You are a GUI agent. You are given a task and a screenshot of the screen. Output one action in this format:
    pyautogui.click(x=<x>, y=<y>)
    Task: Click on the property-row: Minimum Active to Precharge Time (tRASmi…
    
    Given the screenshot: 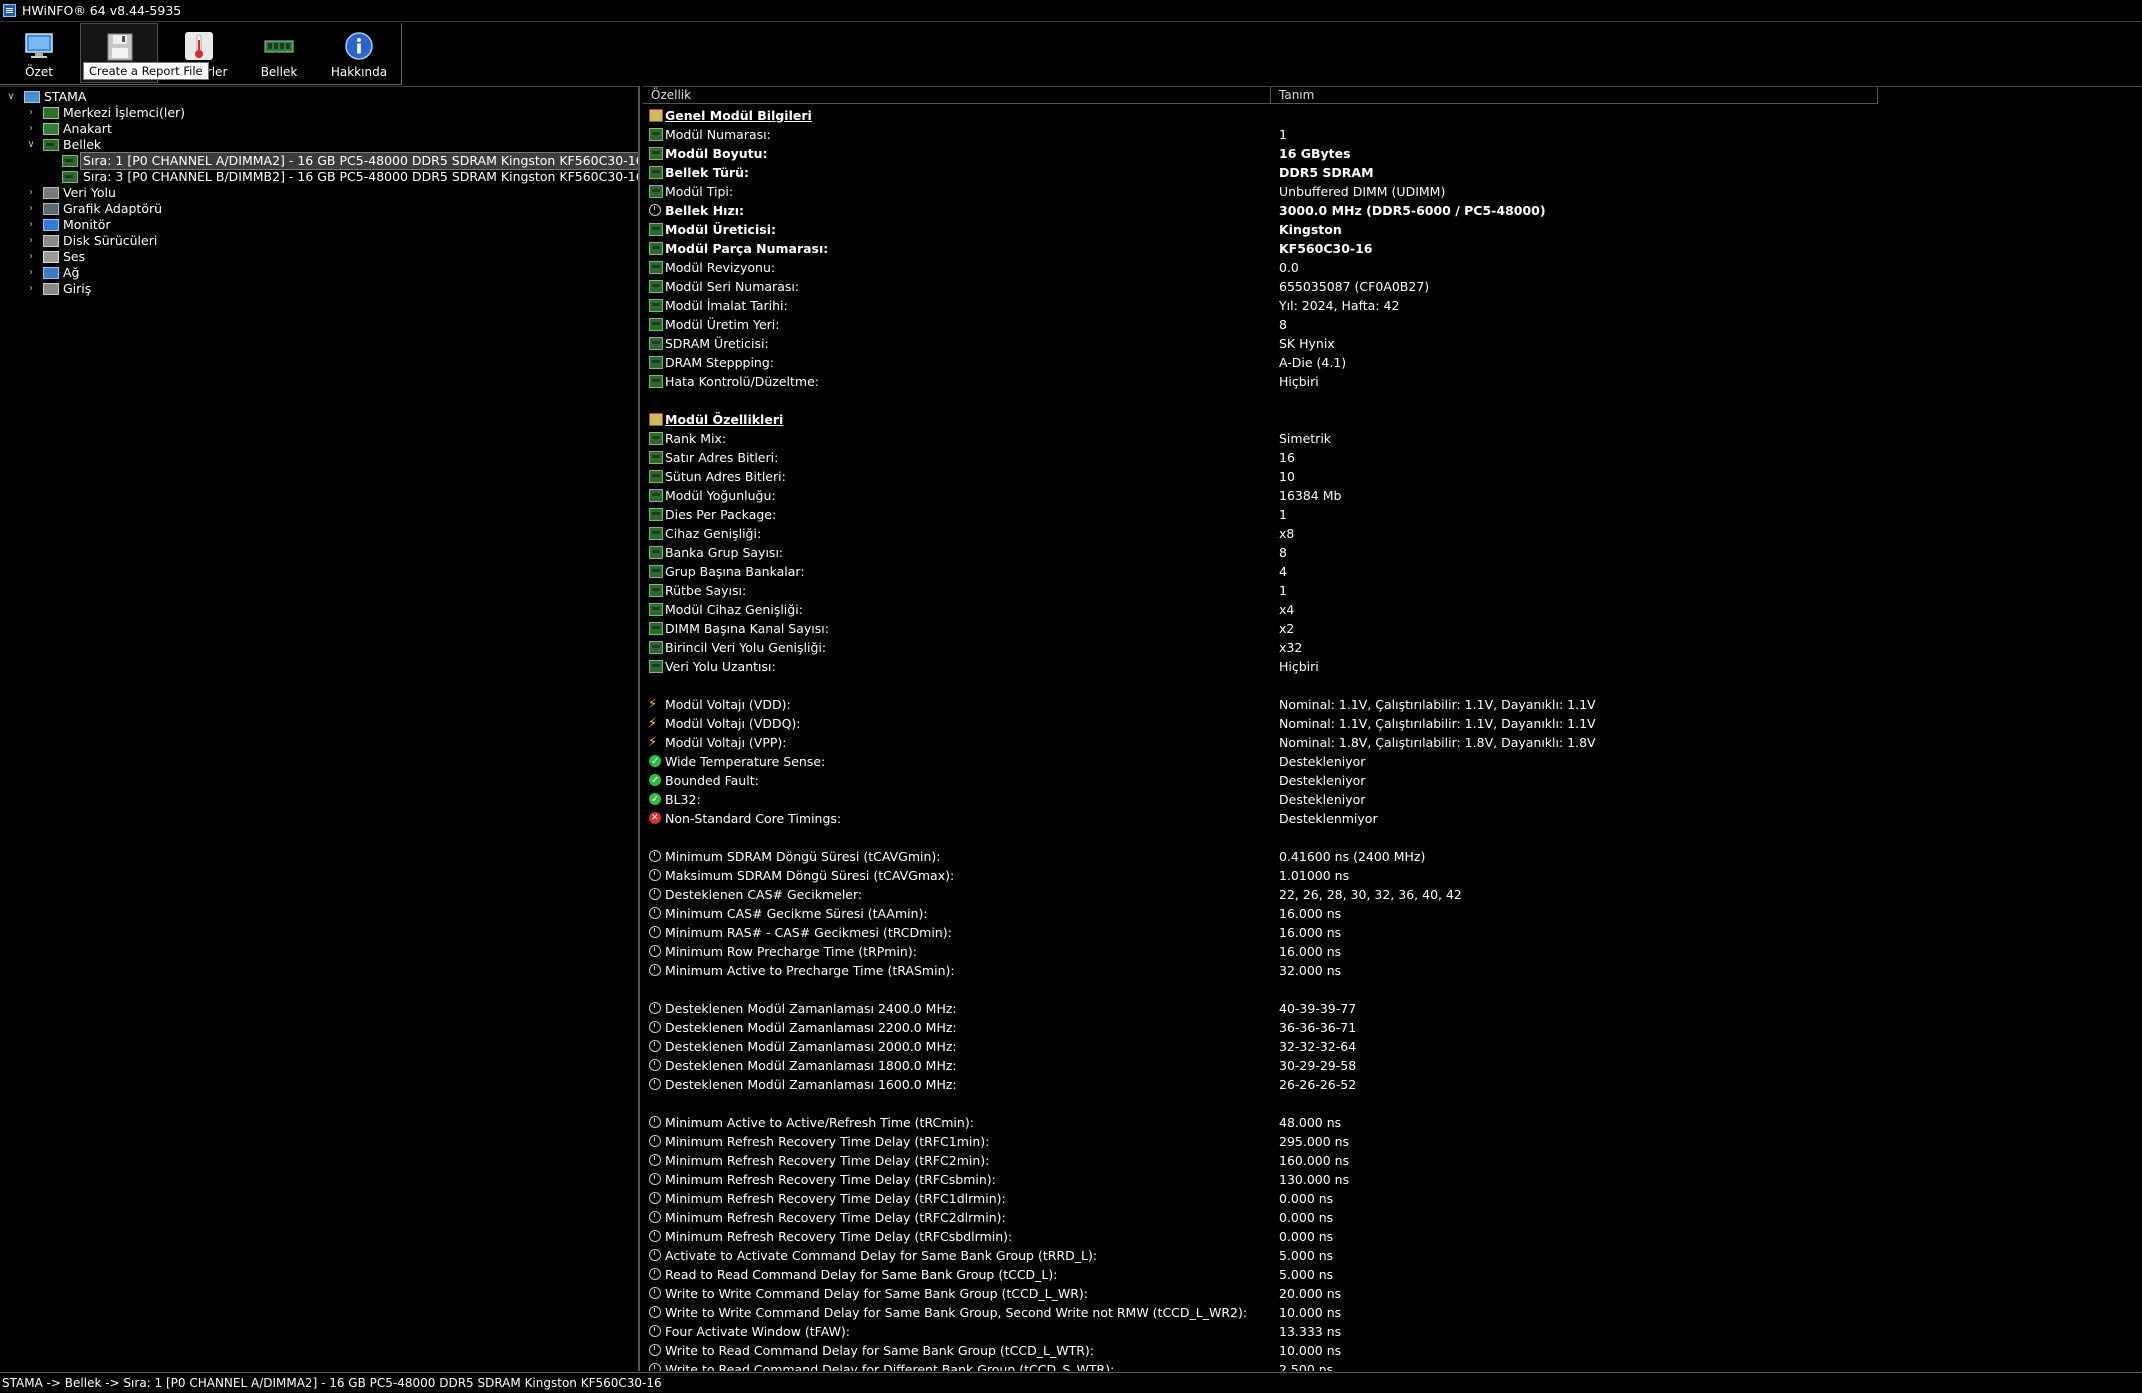 What is the action you would take?
    pyautogui.click(x=1392, y=970)
    